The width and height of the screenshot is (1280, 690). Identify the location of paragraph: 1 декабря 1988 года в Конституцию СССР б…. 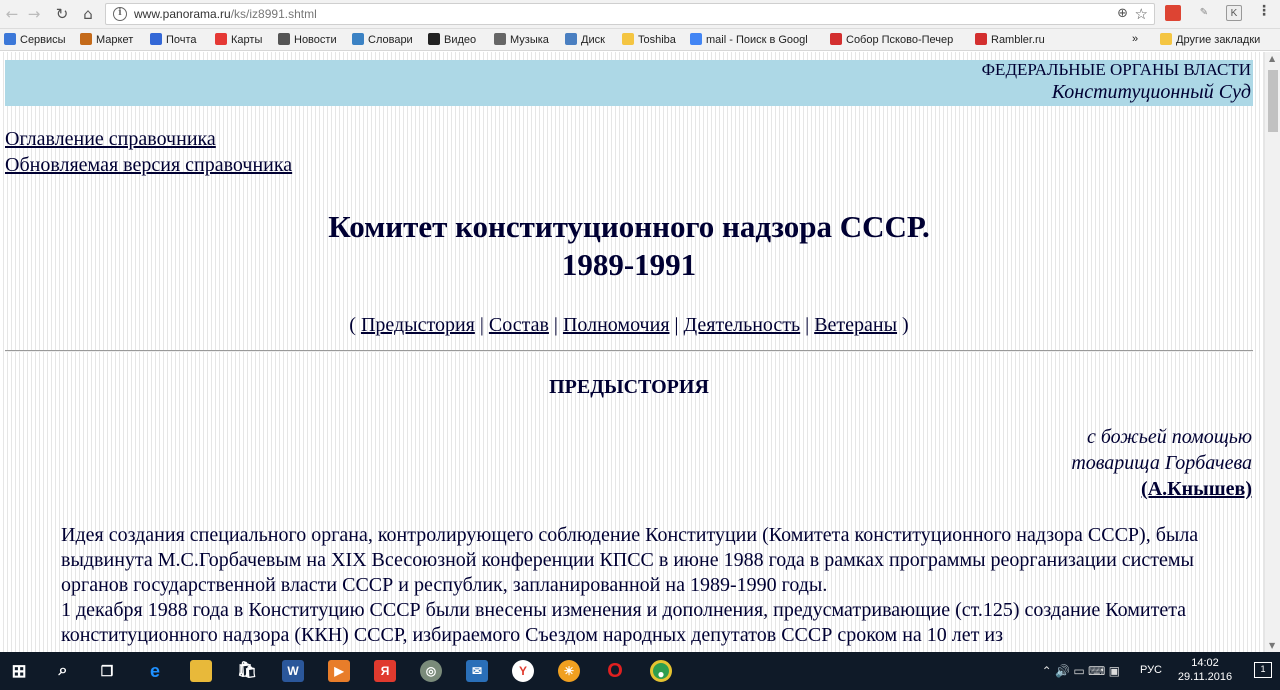
(624, 622).